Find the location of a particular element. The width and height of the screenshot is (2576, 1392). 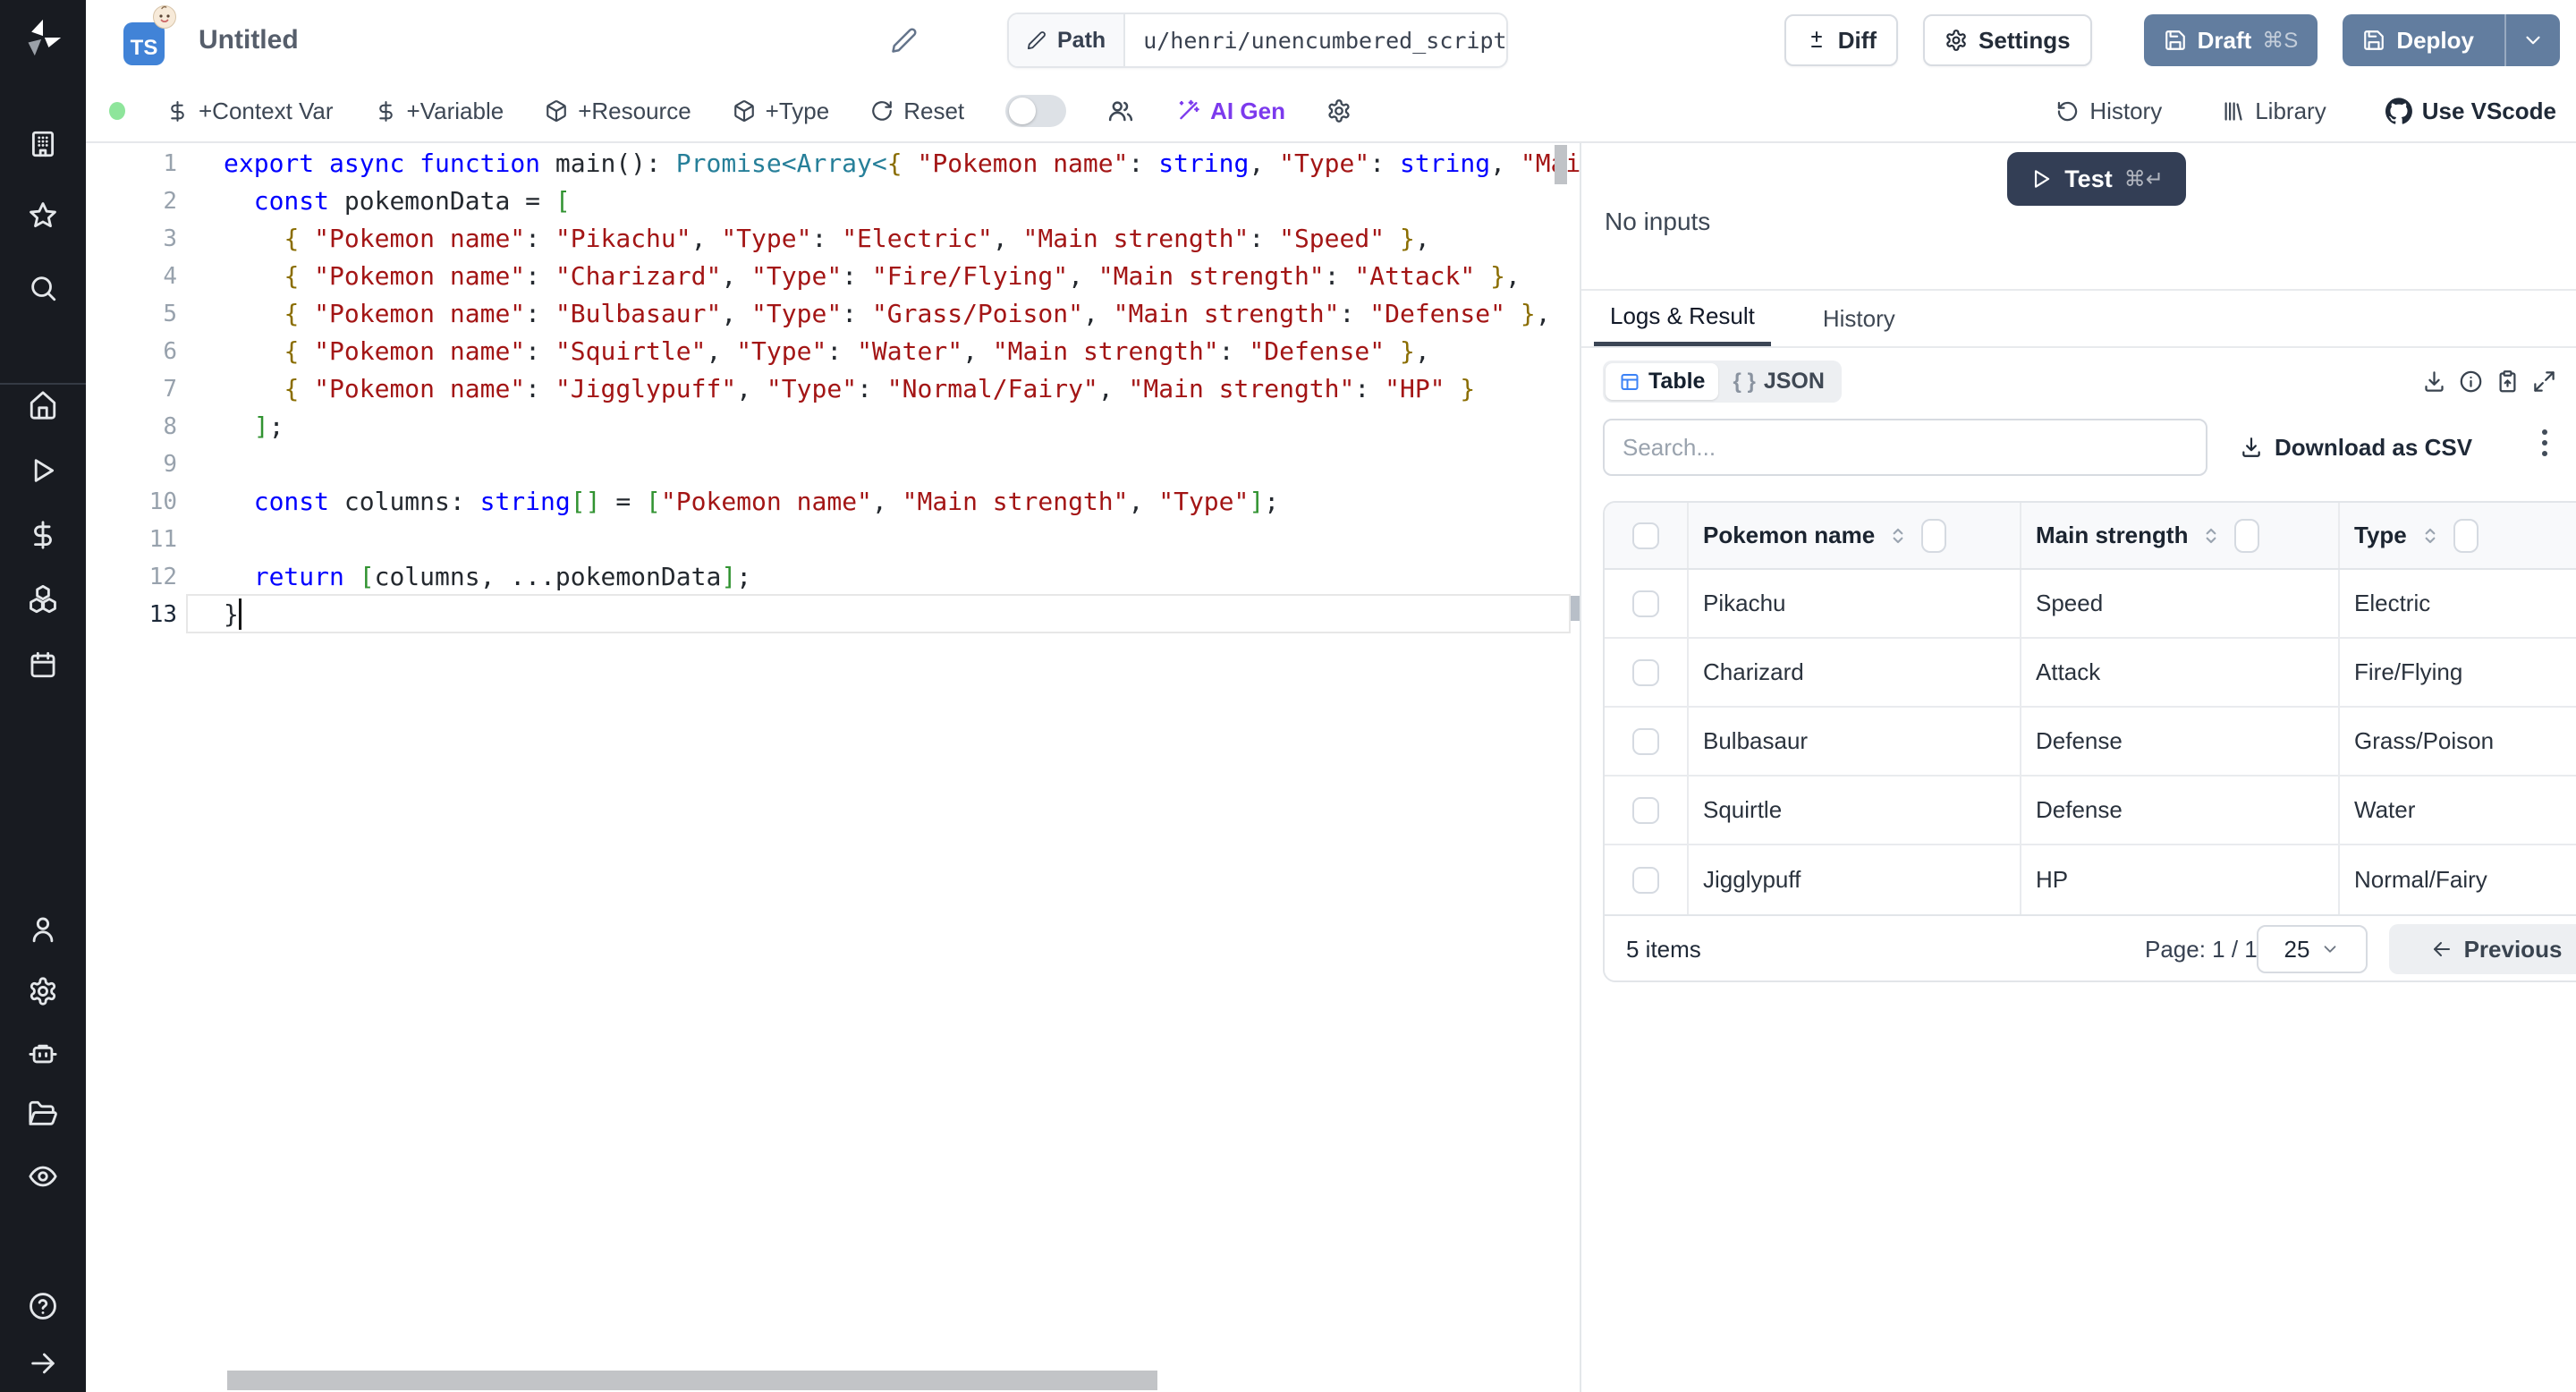

library-button: Library is located at coordinates (2273, 111).